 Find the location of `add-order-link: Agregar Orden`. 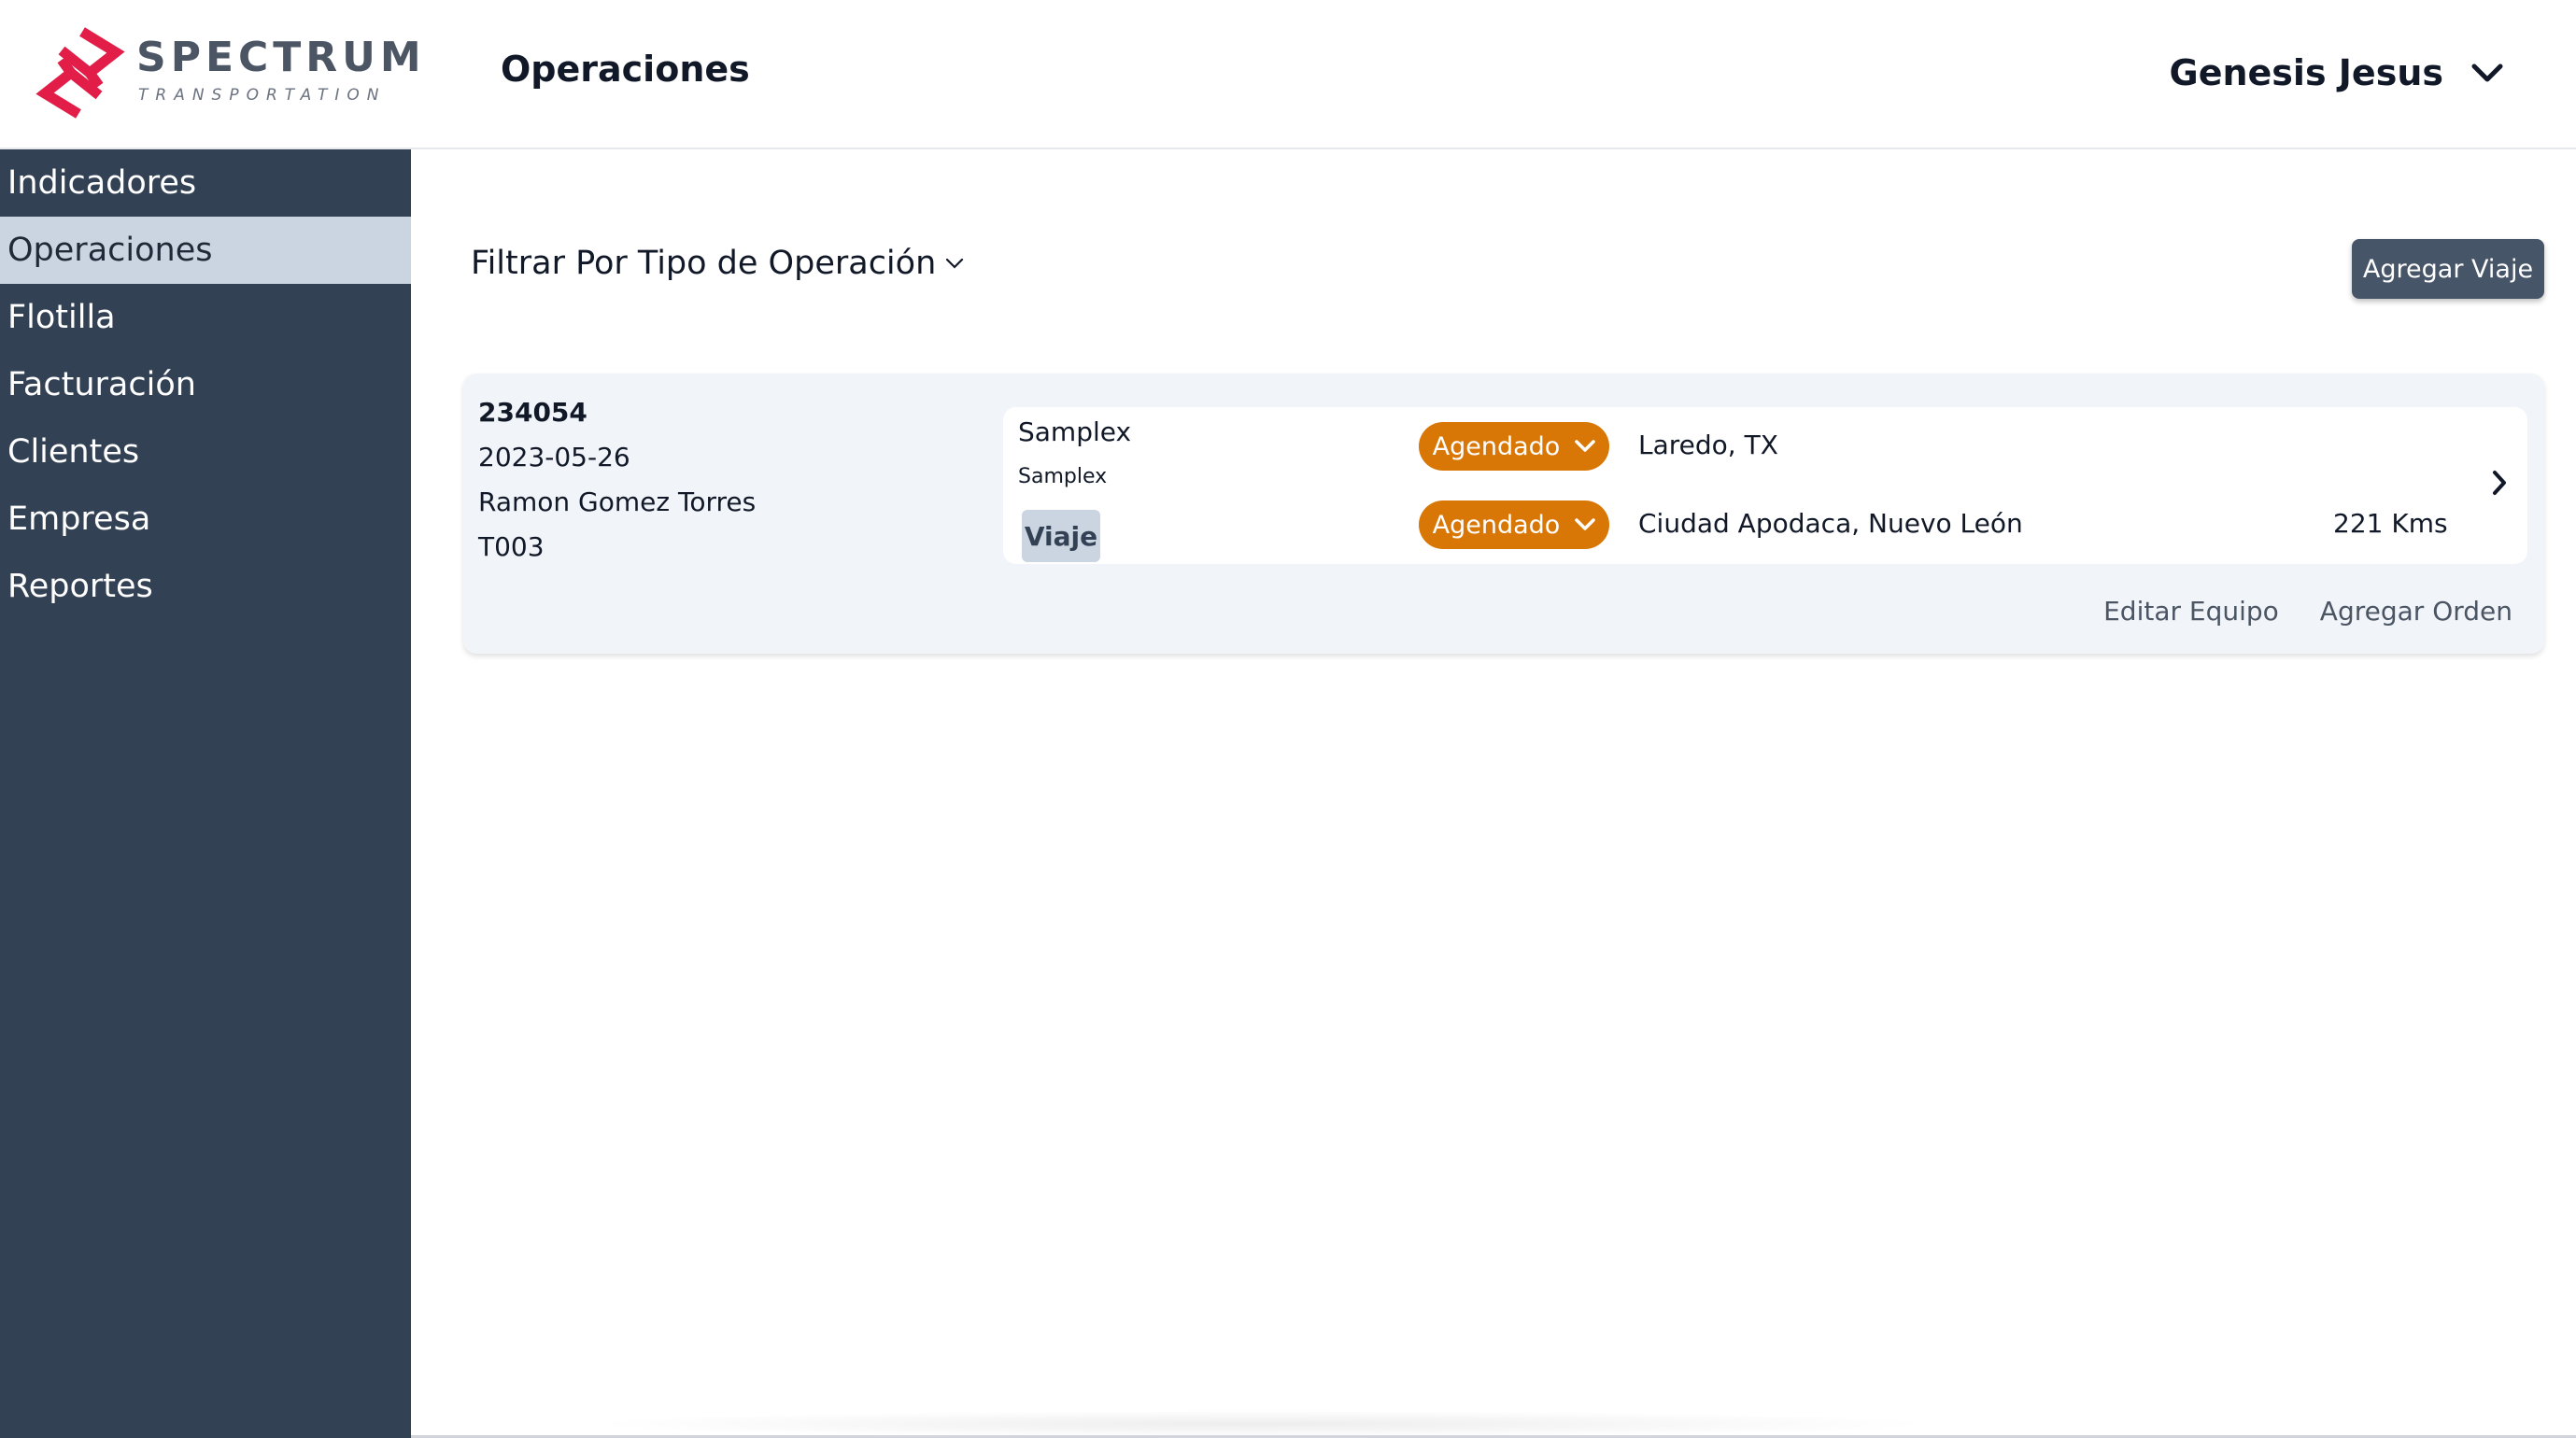

add-order-link: Agregar Orden is located at coordinates (2416, 612).